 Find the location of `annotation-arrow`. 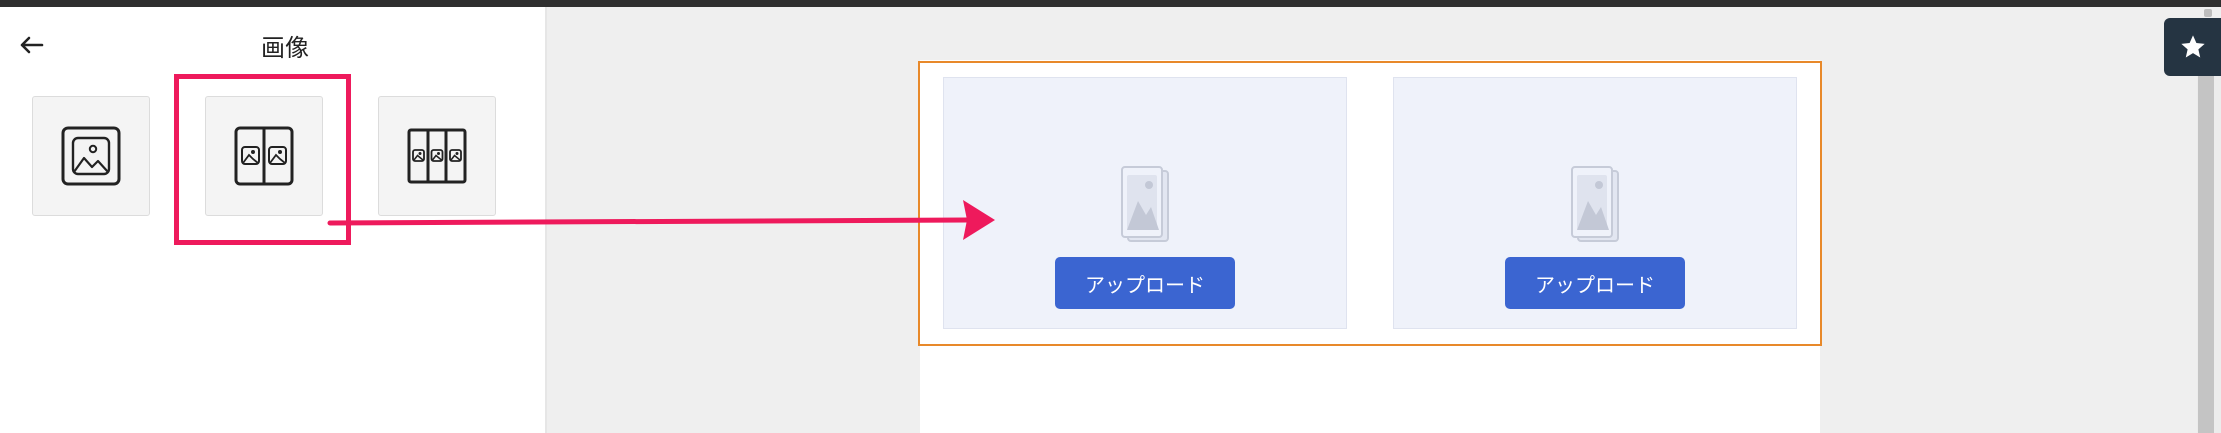

annotation-arrow is located at coordinates (661, 220).